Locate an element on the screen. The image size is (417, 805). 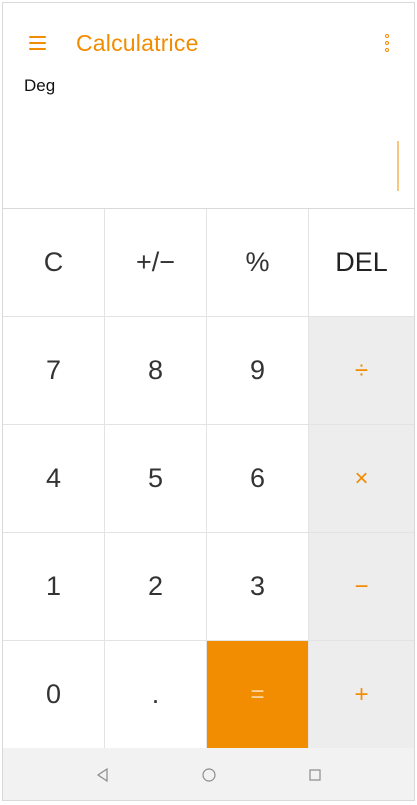
more-vertical-icon is located at coordinates (387, 45).